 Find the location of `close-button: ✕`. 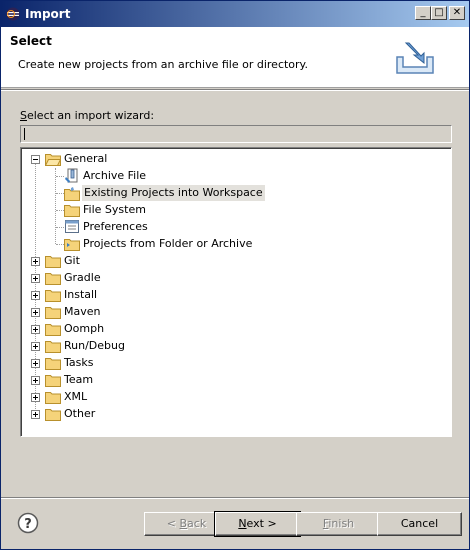

close-button: ✕ is located at coordinates (457, 13).